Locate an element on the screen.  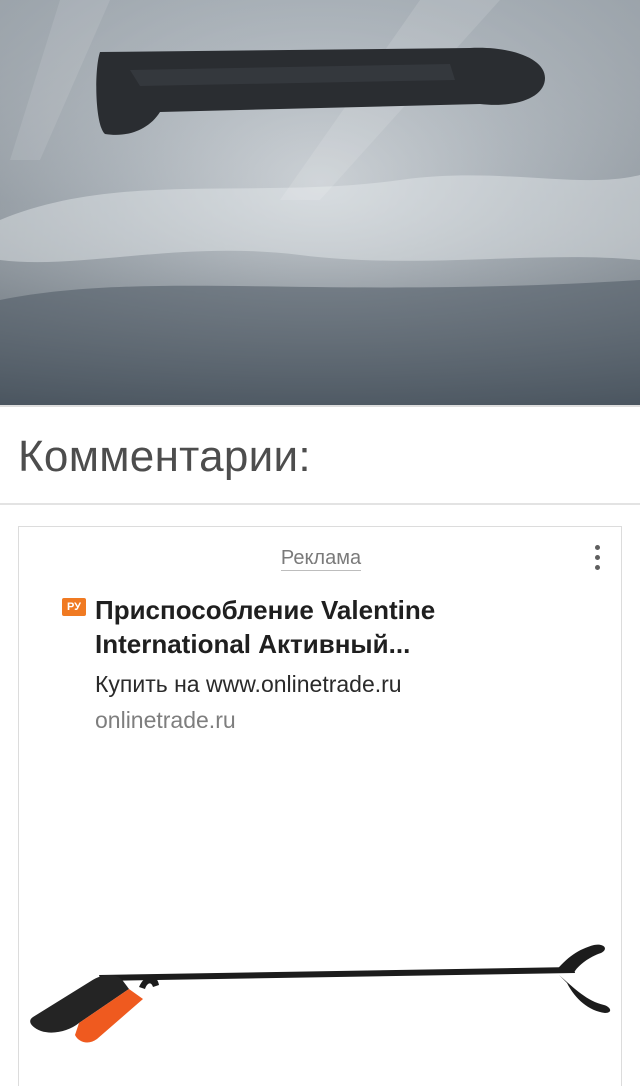
comments-heading: Комментарии: is located at coordinates (164, 456).